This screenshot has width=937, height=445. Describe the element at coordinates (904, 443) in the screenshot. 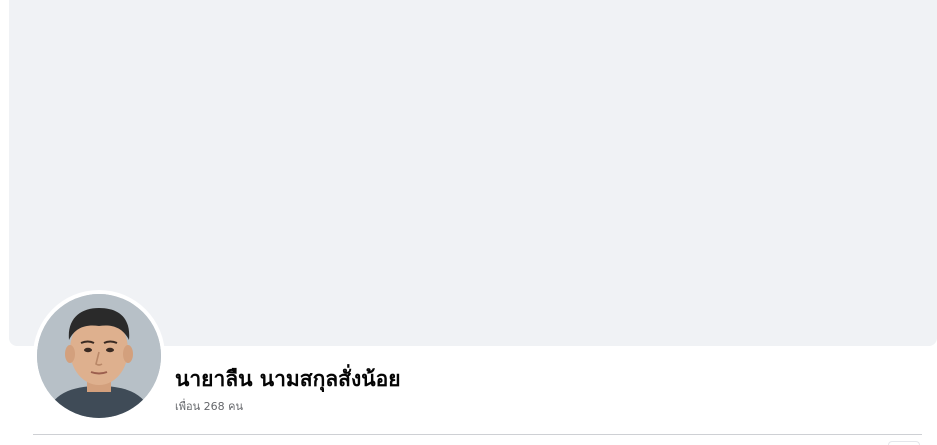

I see `tab-edge` at that location.